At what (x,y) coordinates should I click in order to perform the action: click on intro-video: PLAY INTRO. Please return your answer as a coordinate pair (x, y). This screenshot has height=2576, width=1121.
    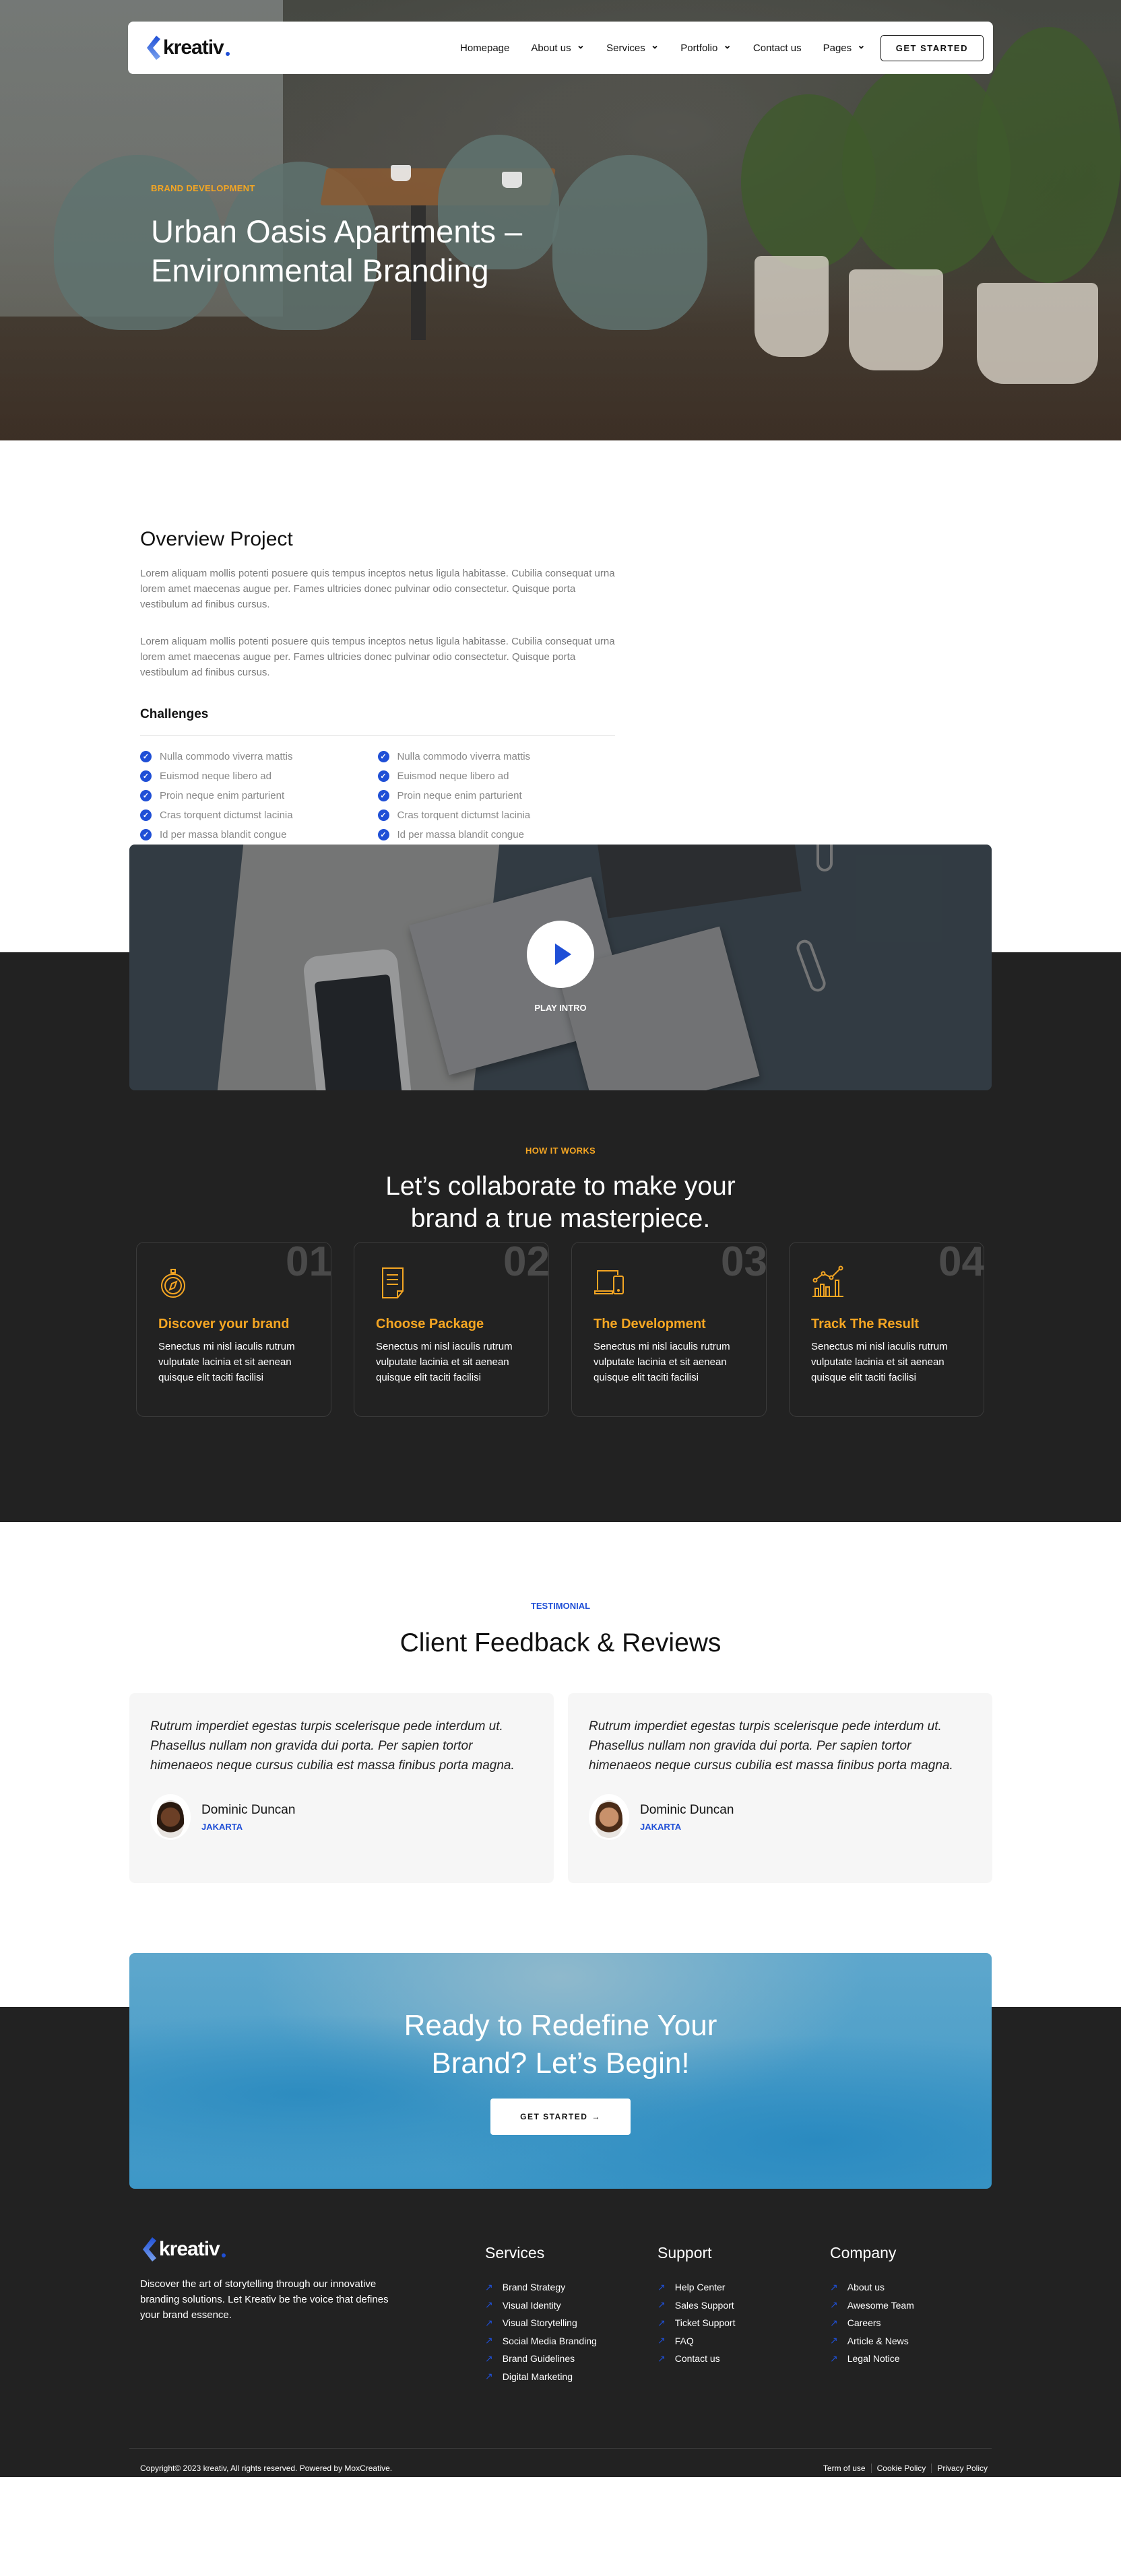
    Looking at the image, I should click on (560, 967).